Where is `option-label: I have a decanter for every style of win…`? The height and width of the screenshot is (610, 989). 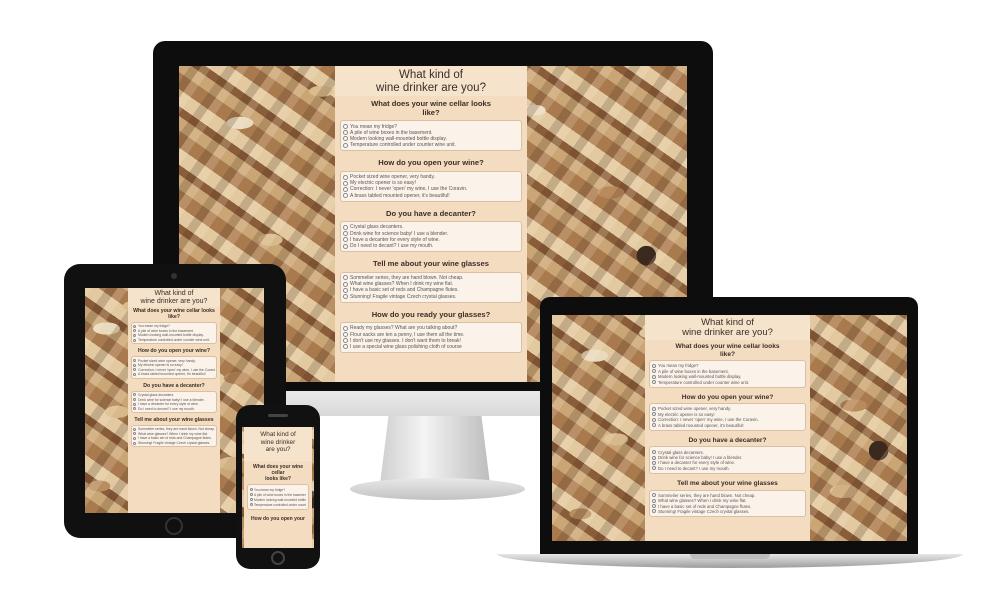 option-label: I have a decanter for every style of win… is located at coordinates (168, 404).